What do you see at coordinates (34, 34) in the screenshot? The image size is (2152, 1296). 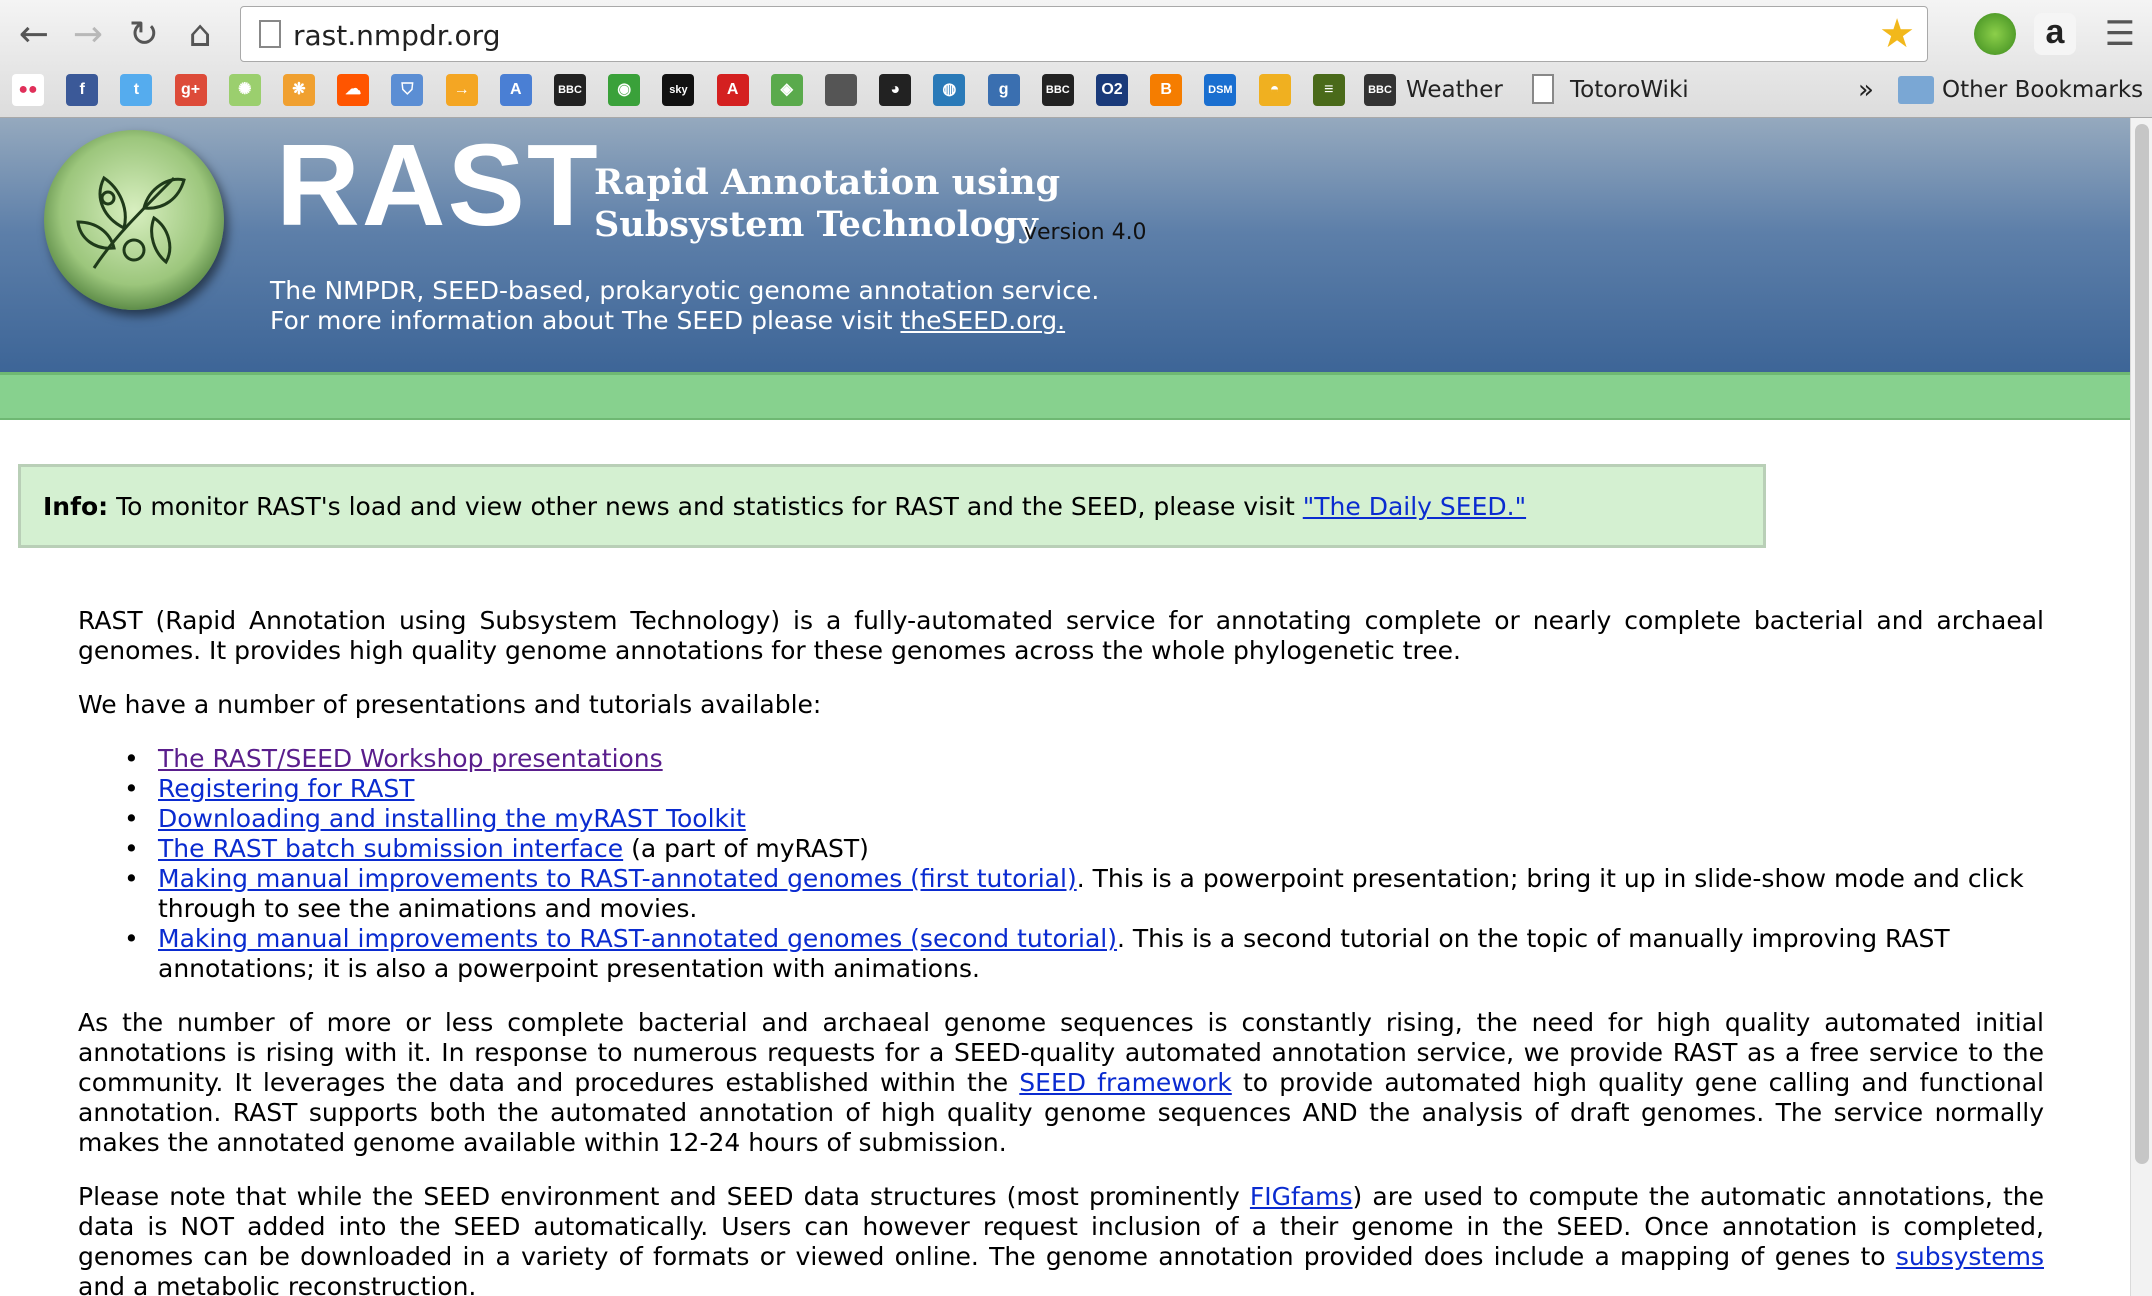 I see `back-arrow-icon: ←` at bounding box center [34, 34].